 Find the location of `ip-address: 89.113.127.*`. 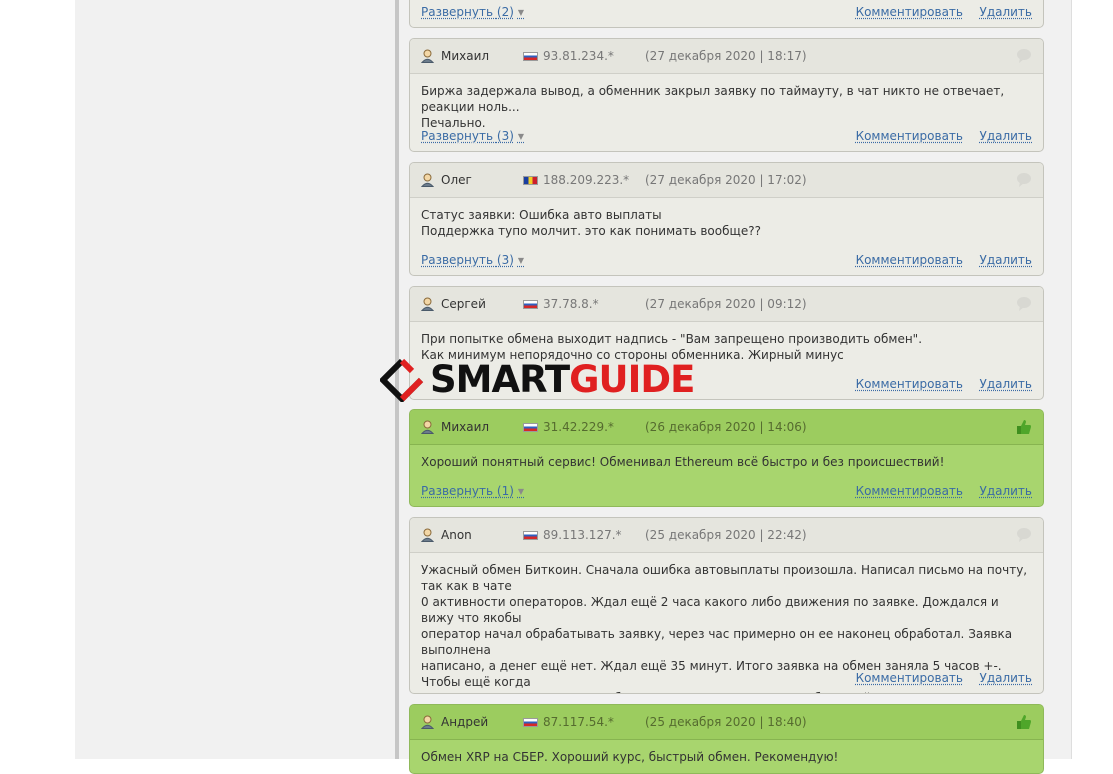

ip-address: 89.113.127.* is located at coordinates (582, 535).